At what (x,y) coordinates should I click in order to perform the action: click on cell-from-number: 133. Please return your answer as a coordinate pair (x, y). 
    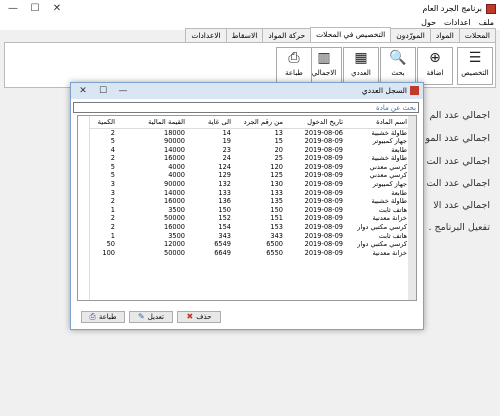
    Looking at the image, I should click on (276, 192).